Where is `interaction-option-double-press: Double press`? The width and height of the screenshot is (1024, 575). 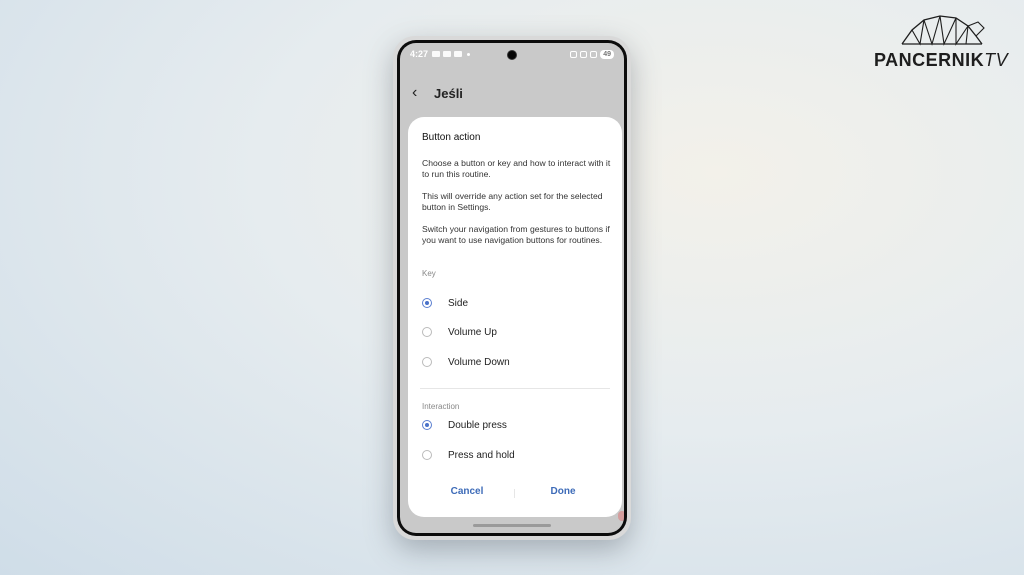
interaction-option-double-press: Double press is located at coordinates (464, 425).